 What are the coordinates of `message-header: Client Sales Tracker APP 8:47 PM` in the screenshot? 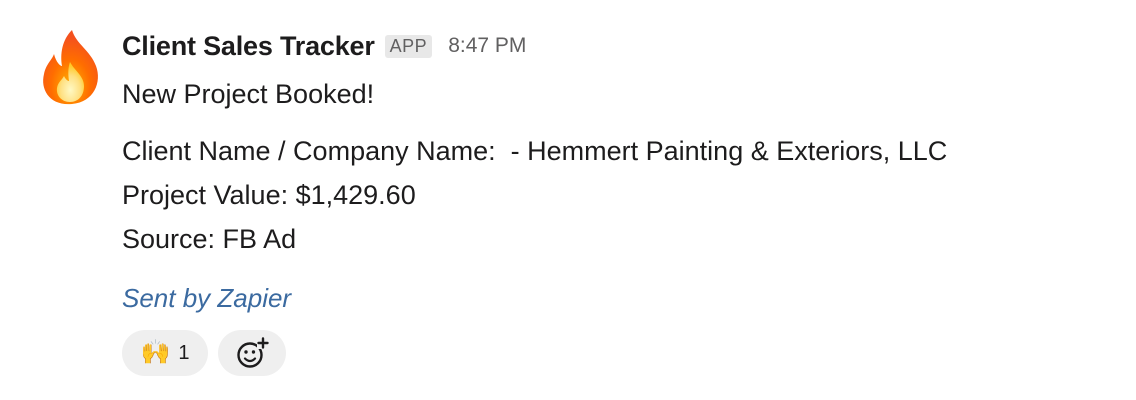 It's located at (619, 46).